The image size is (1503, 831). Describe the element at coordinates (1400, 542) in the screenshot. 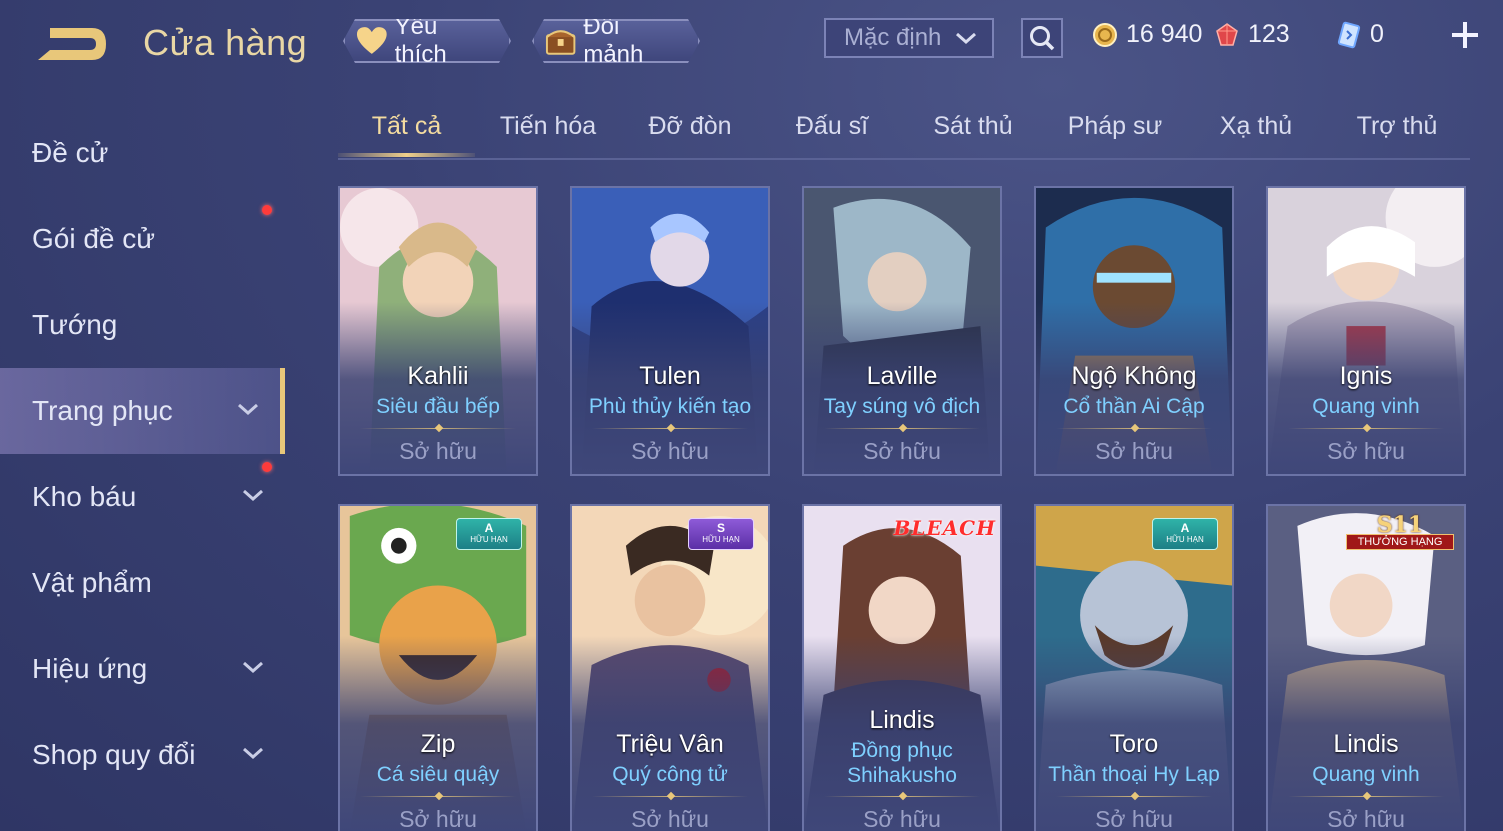

I see `season-reward-label: THƯỞNG HẠNG` at that location.